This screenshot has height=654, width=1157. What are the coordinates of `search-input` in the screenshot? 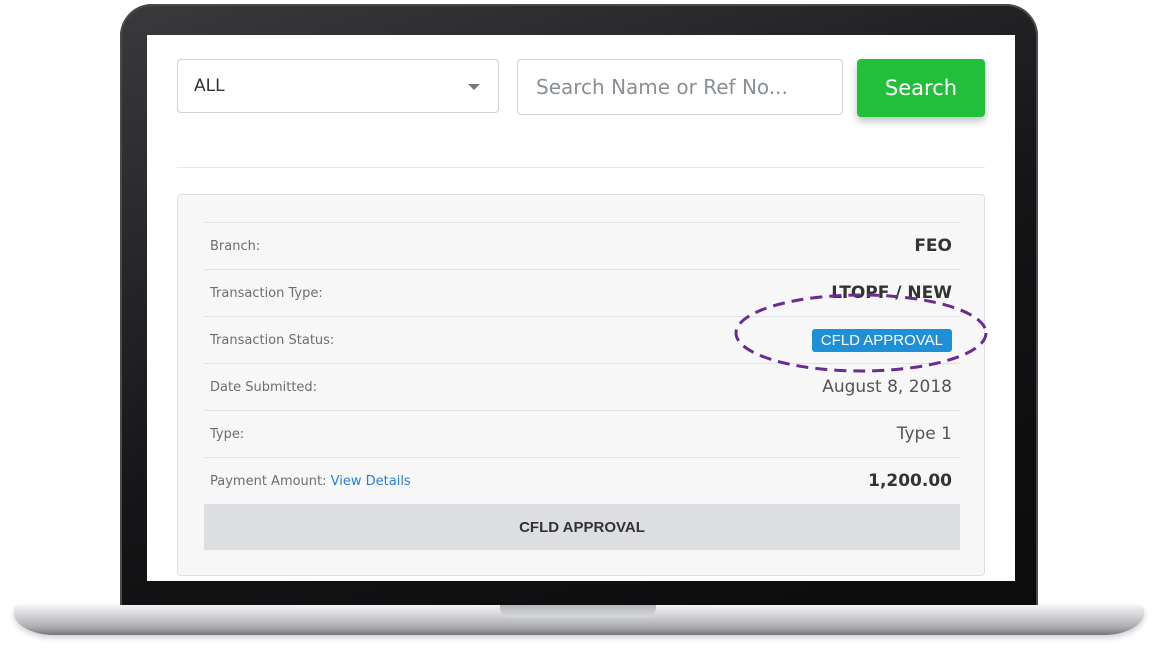 It's located at (680, 87).